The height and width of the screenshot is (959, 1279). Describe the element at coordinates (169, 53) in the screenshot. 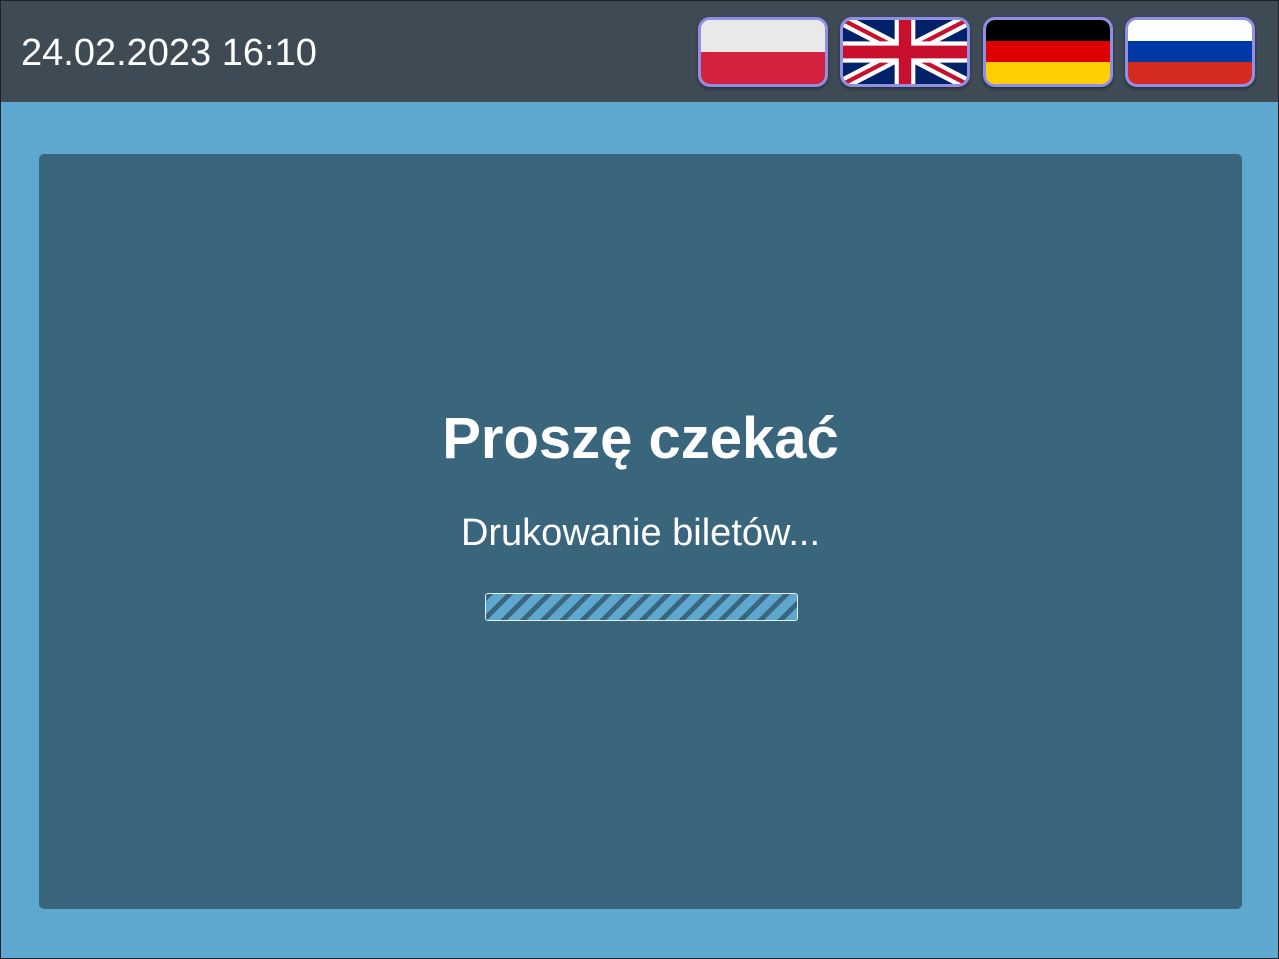

I see `datetime-display: 24.02.2023 16:10` at that location.